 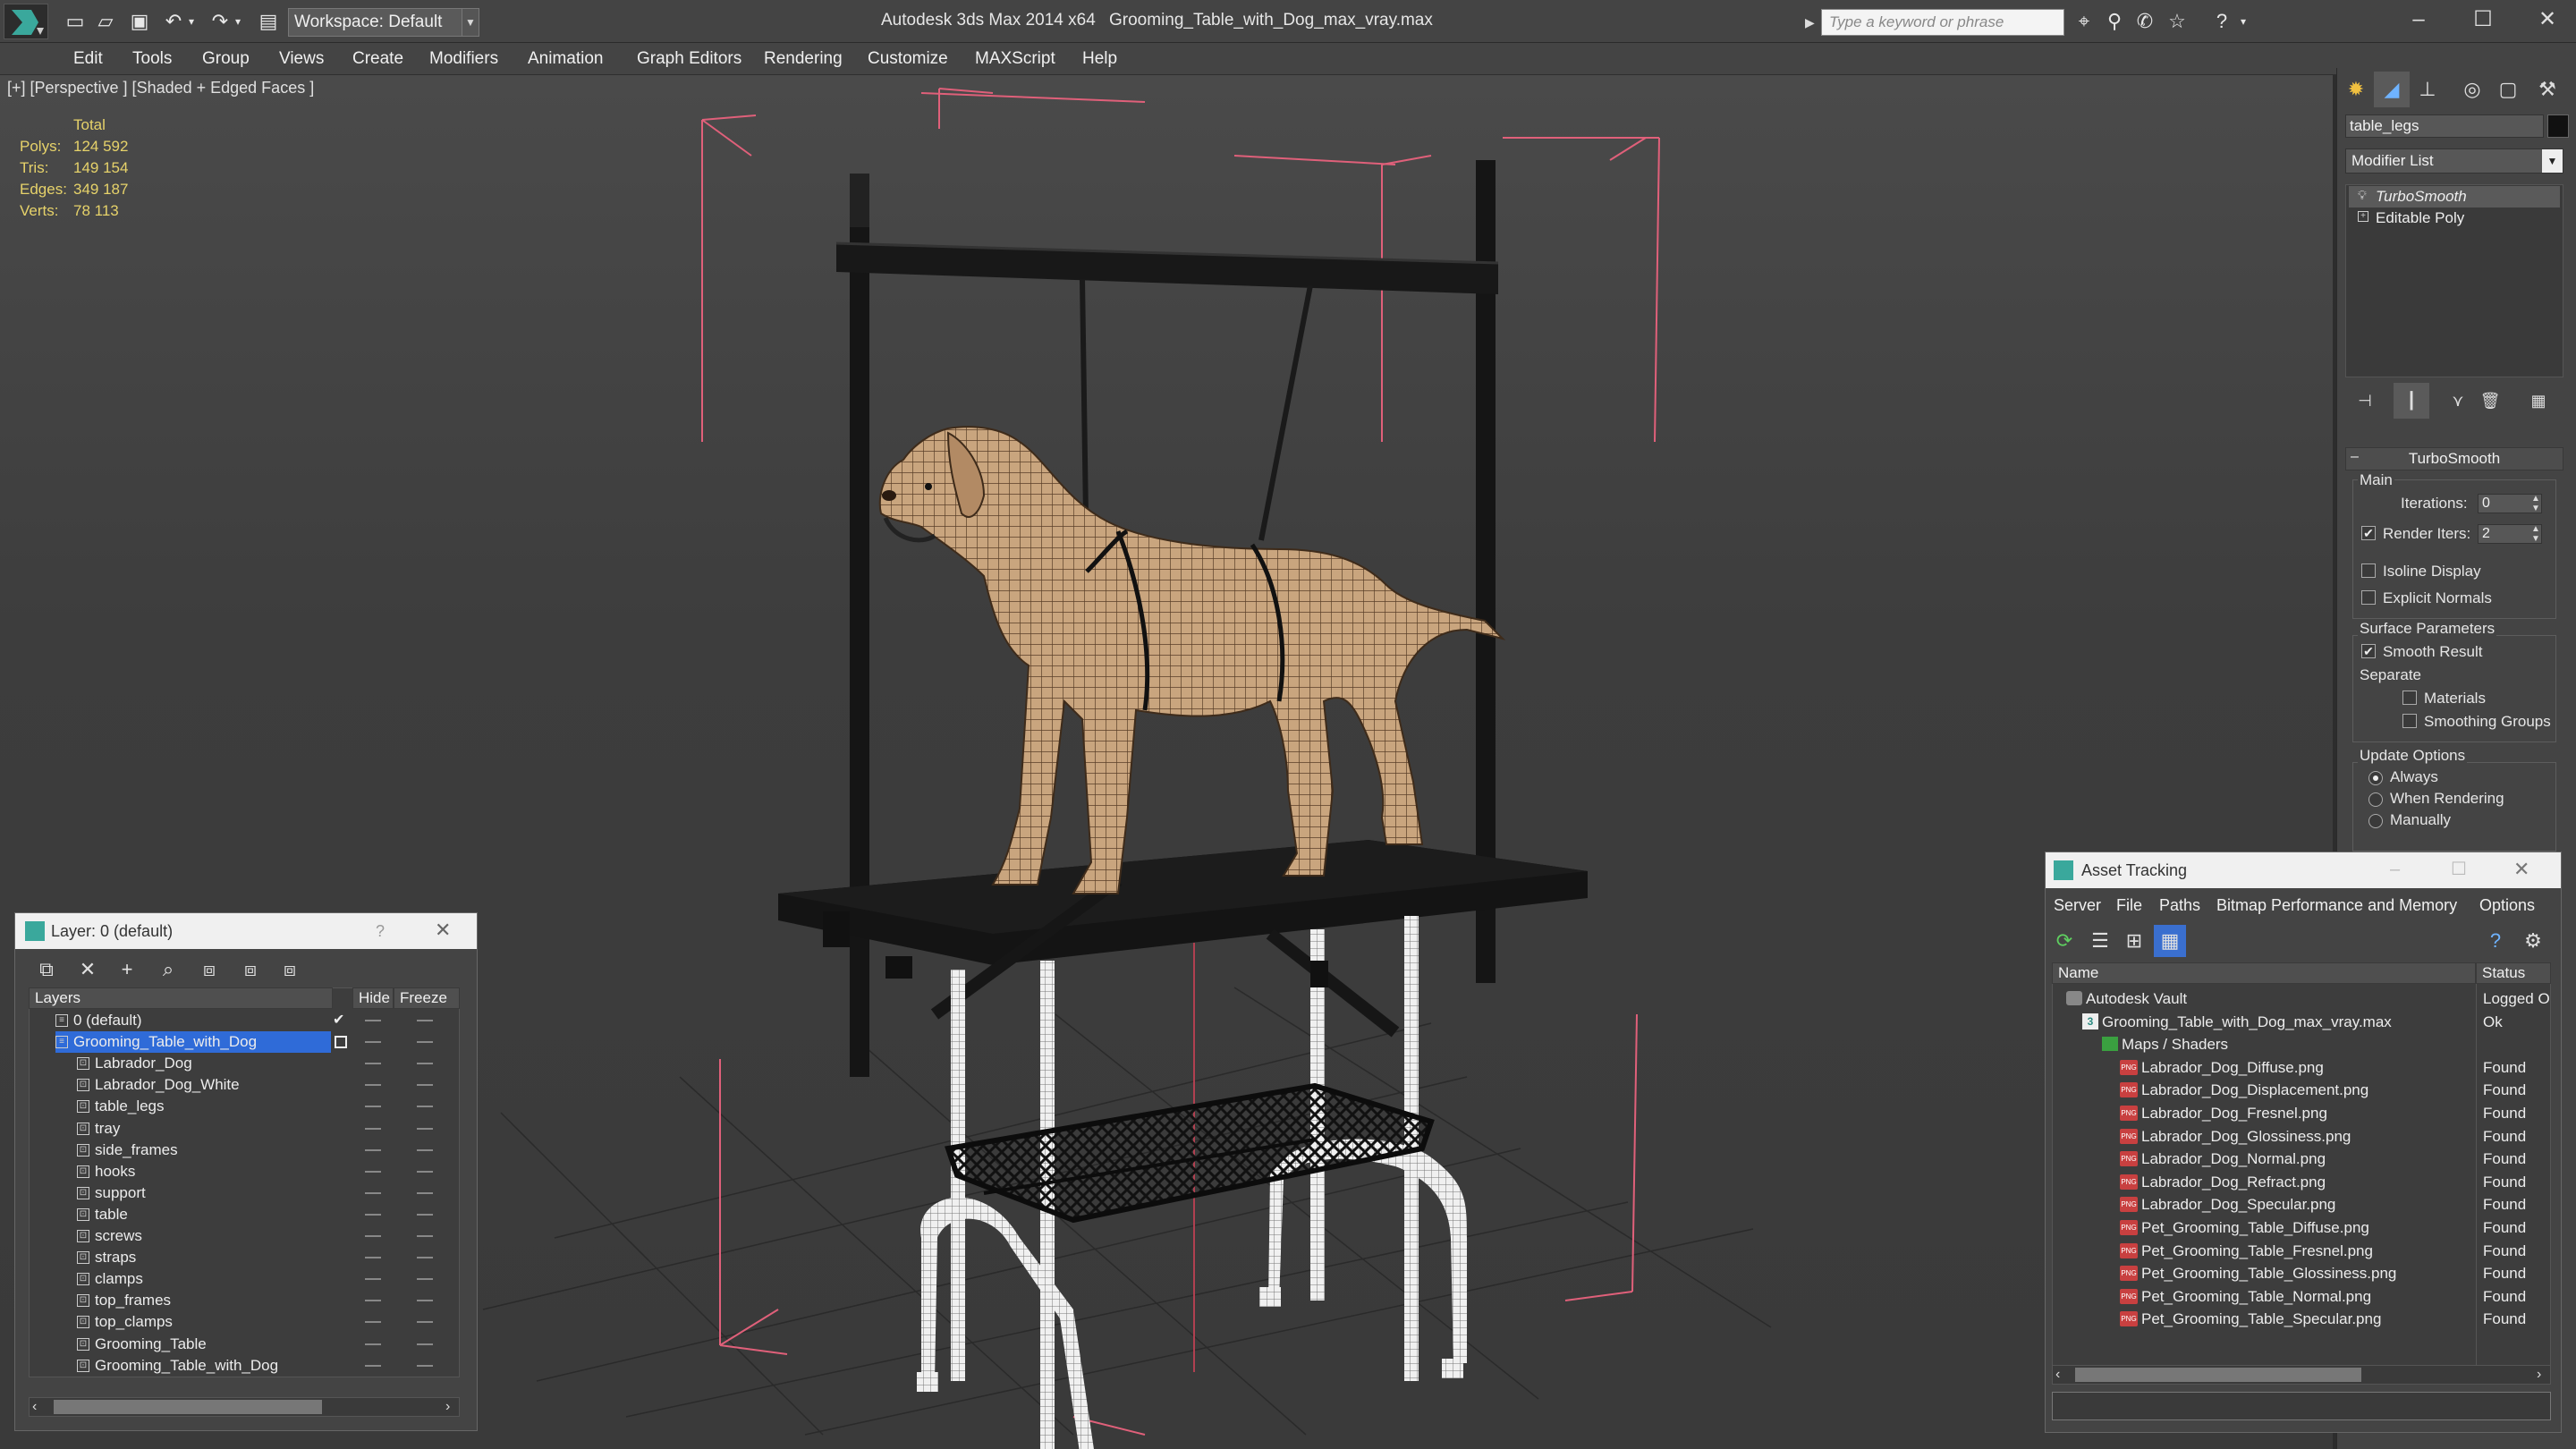 I want to click on communication-center-icon: ✆, so click(x=2144, y=21).